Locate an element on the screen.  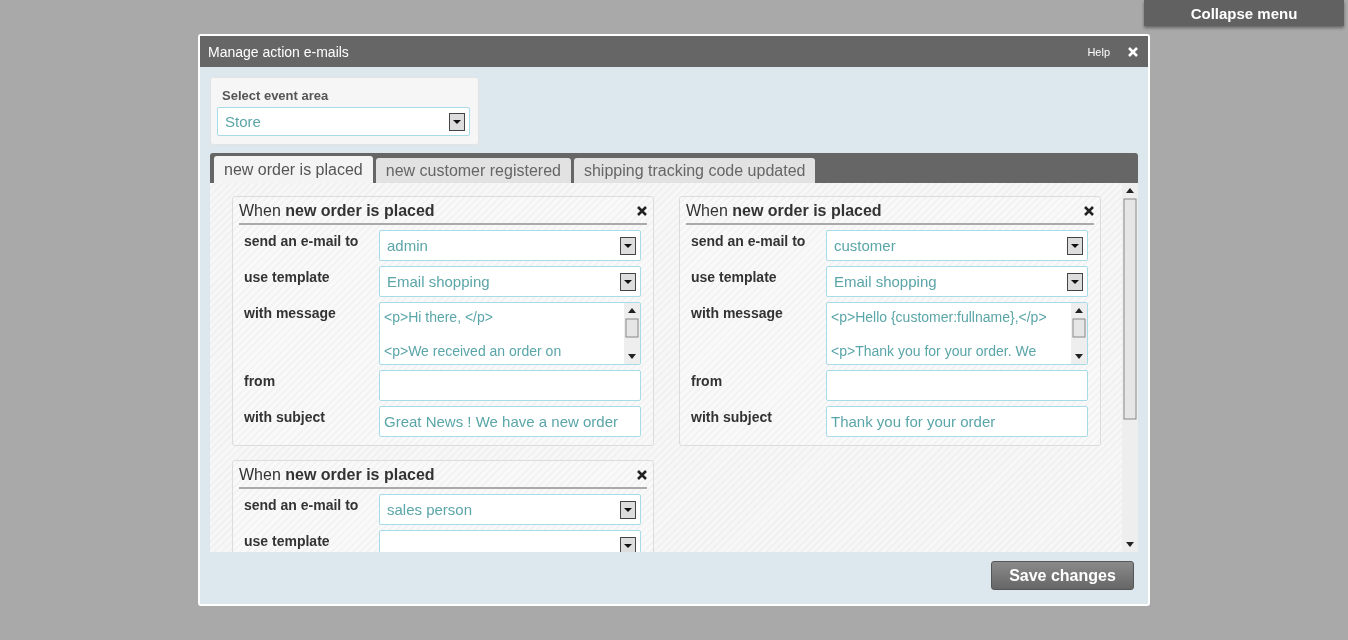
select-field is located at coordinates (510, 541).